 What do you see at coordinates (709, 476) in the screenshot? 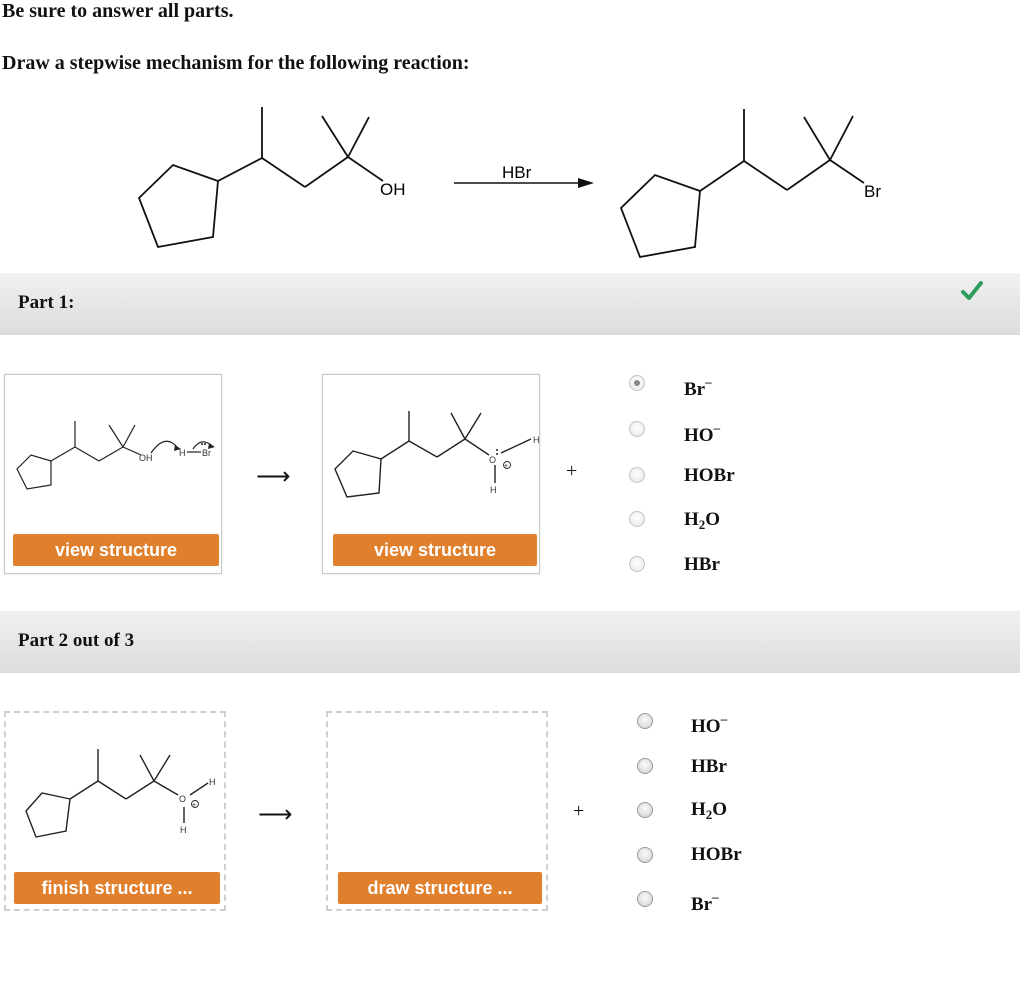
I see `part1-option-hobr: HOBr` at bounding box center [709, 476].